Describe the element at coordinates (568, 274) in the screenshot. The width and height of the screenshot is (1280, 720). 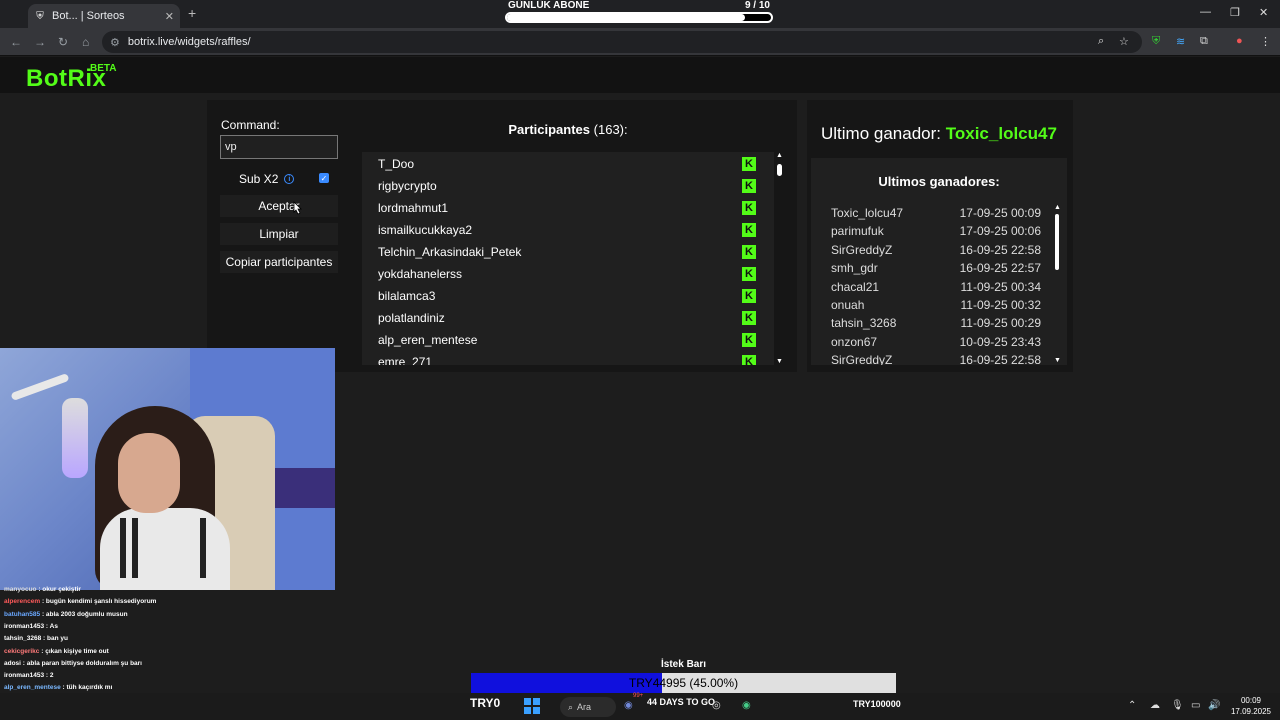
I see `participant-row: yokdahanelerss K` at that location.